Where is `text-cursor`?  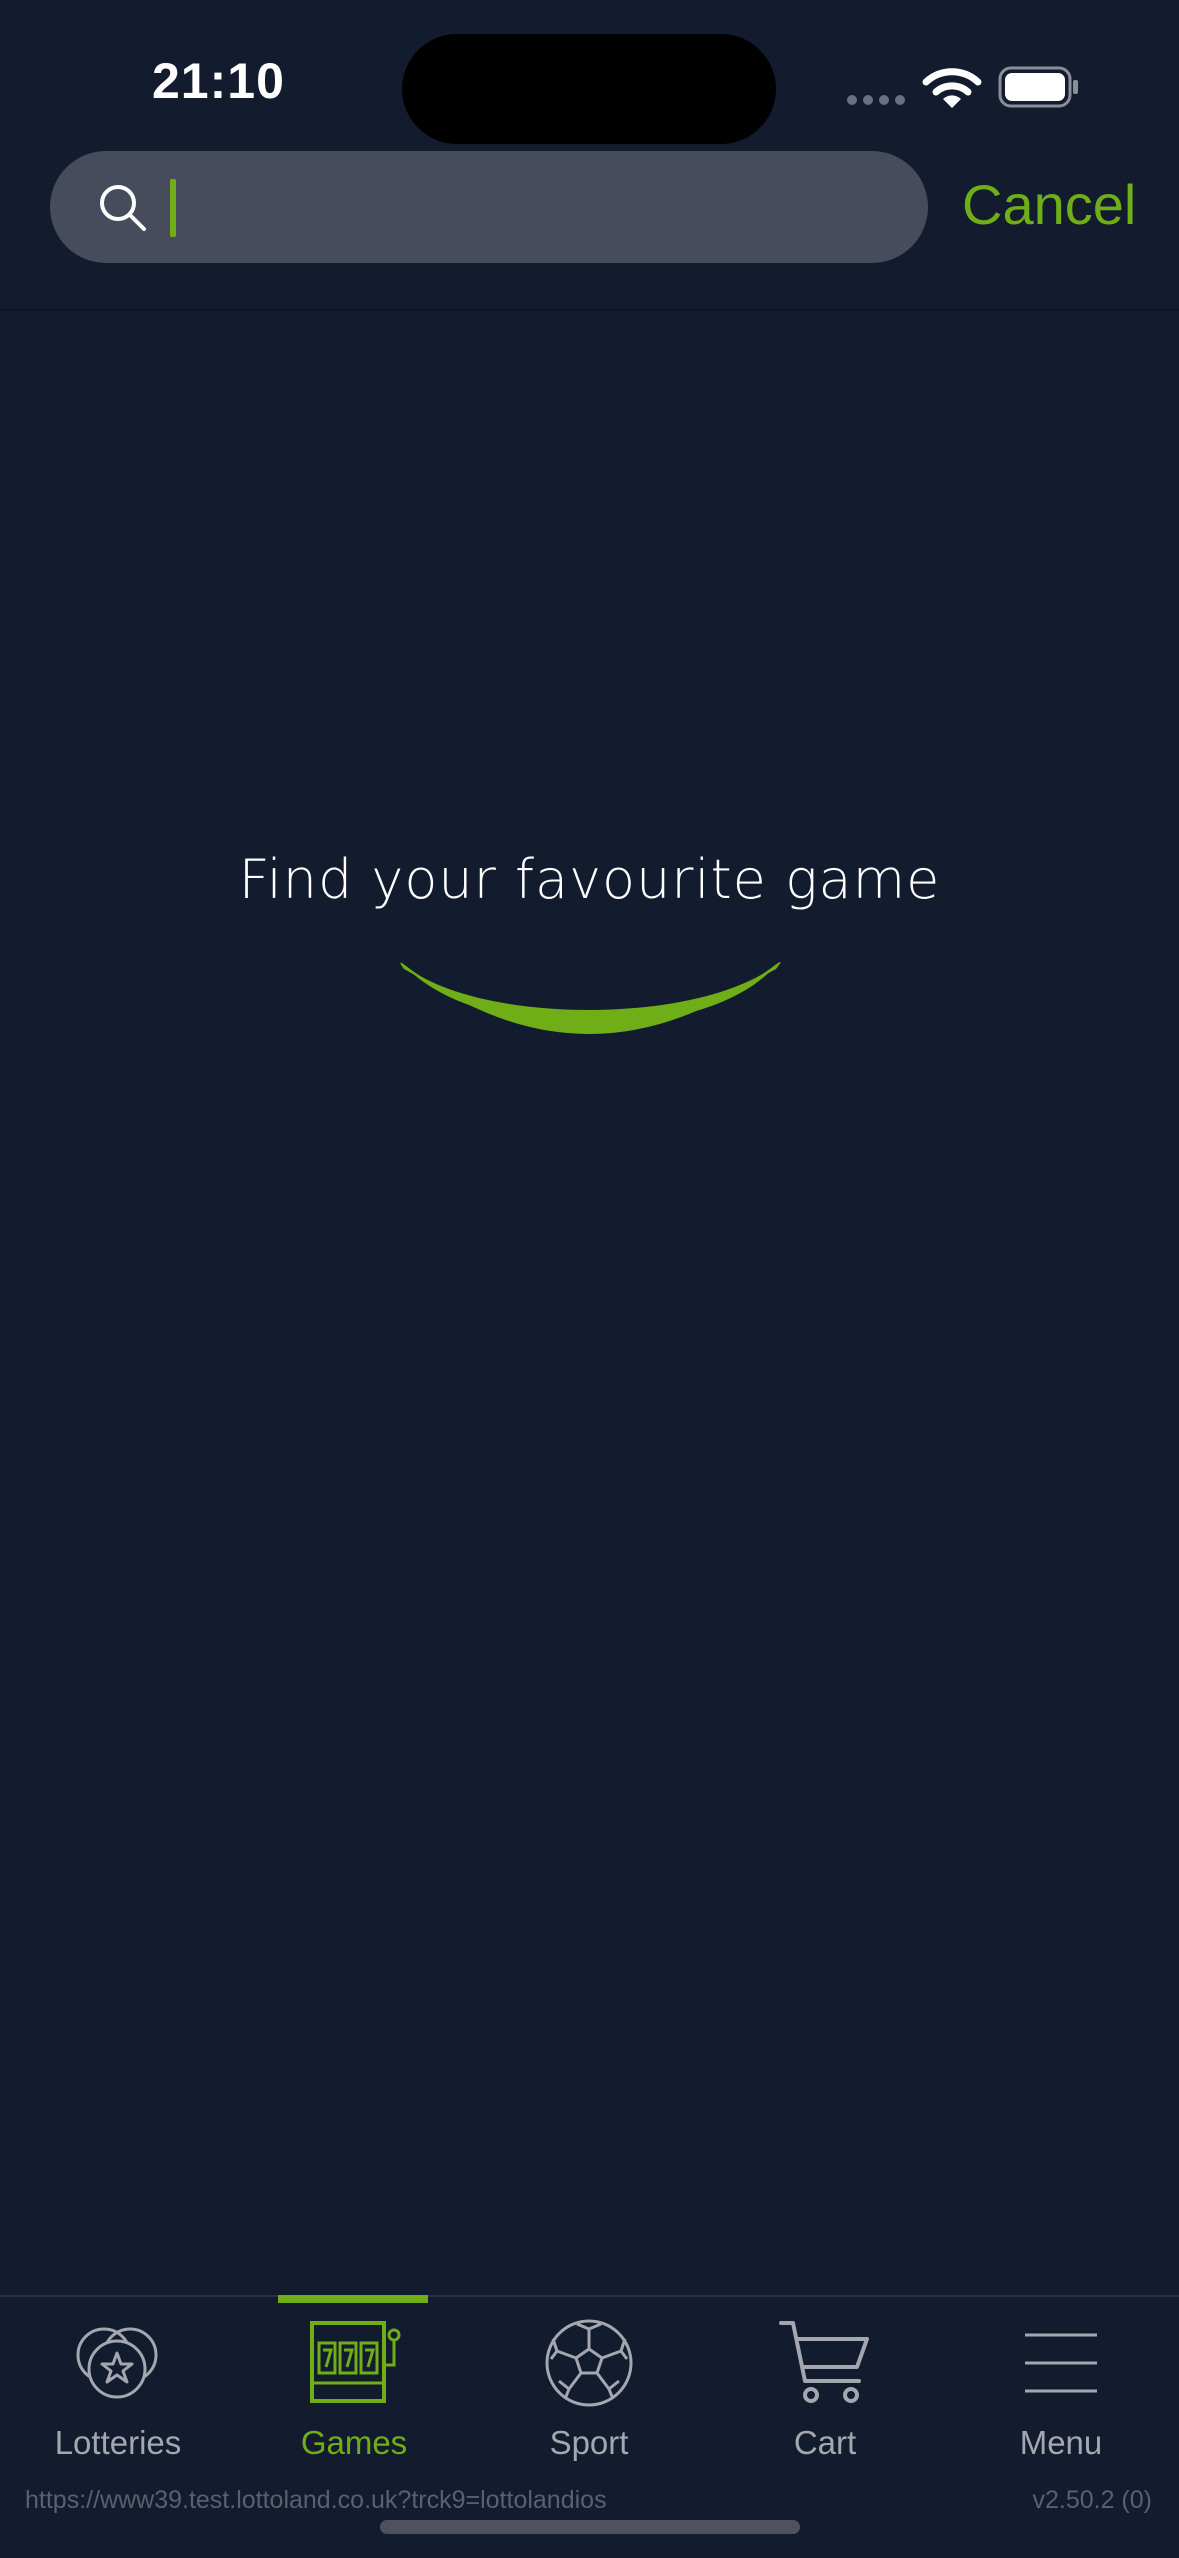
text-cursor is located at coordinates (173, 208).